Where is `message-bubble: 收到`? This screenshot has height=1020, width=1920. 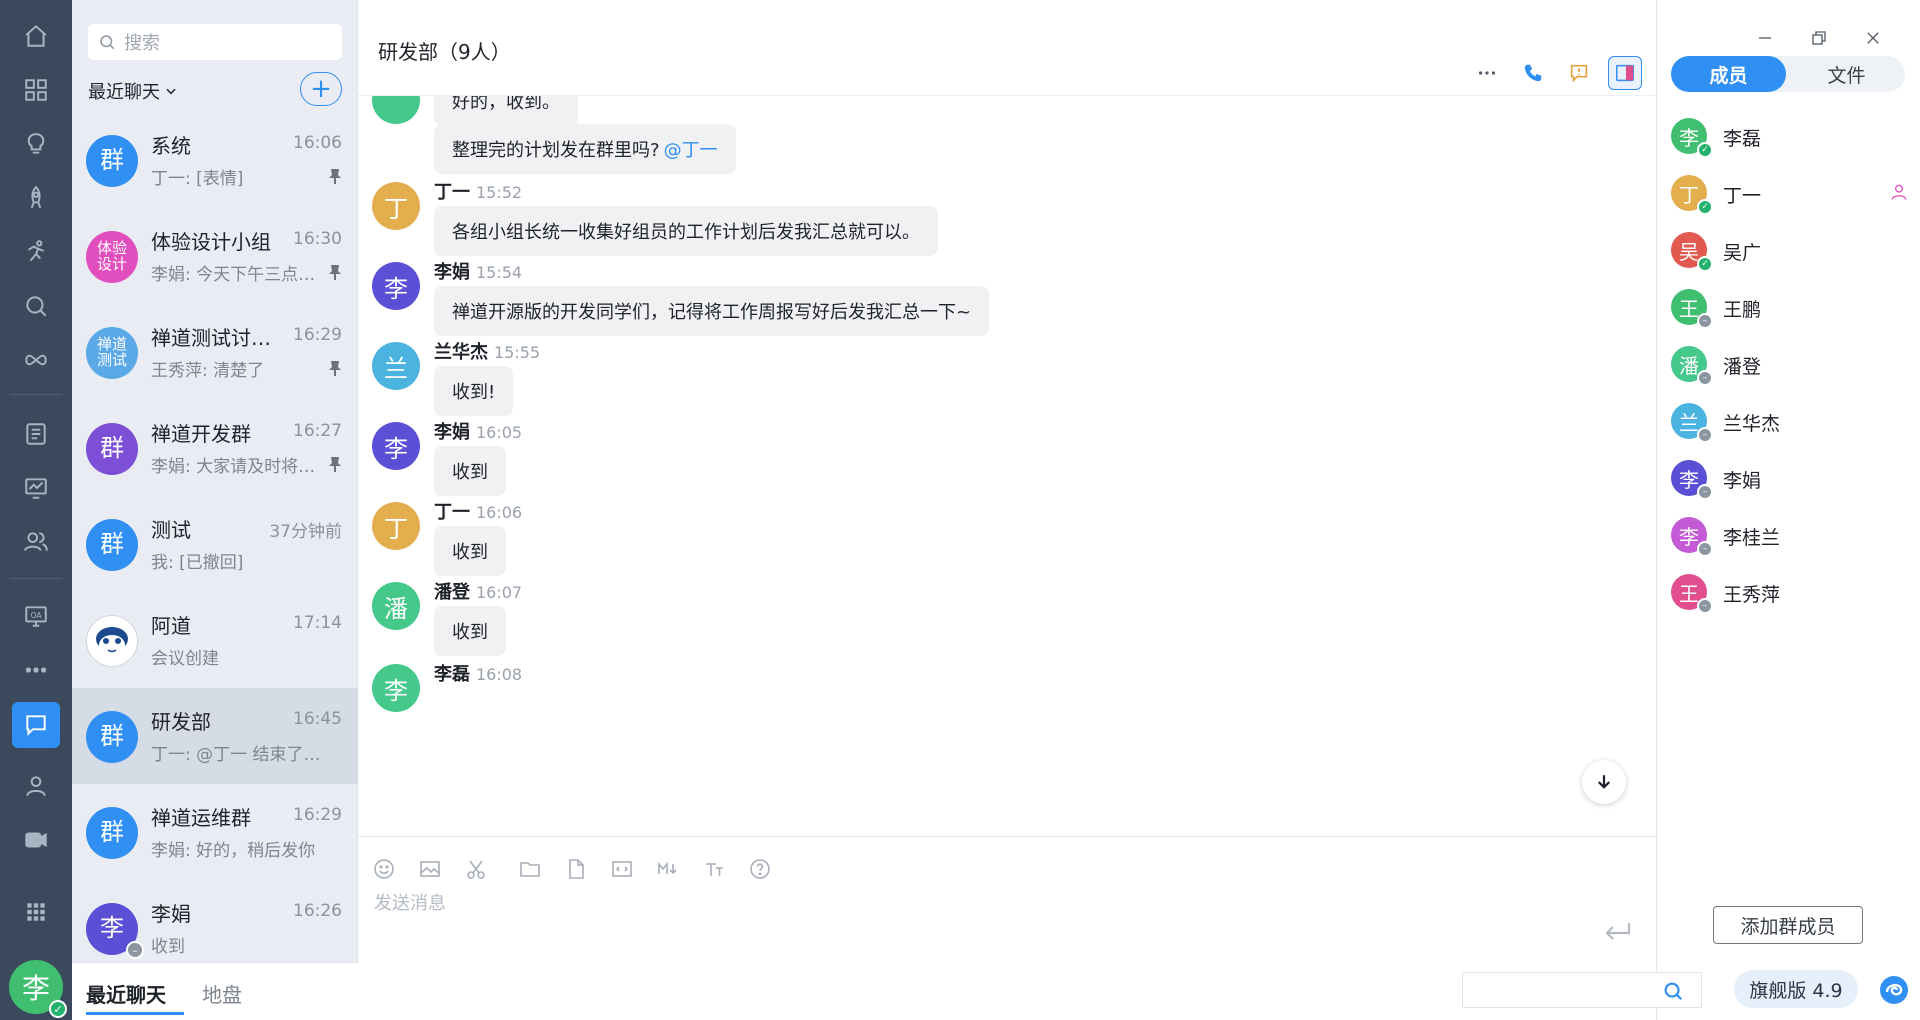
message-bubble: 收到 is located at coordinates (470, 471).